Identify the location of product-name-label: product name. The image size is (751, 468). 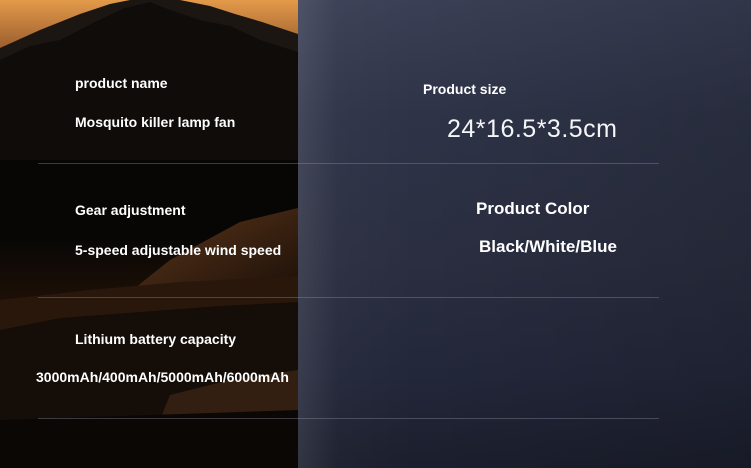
(121, 83).